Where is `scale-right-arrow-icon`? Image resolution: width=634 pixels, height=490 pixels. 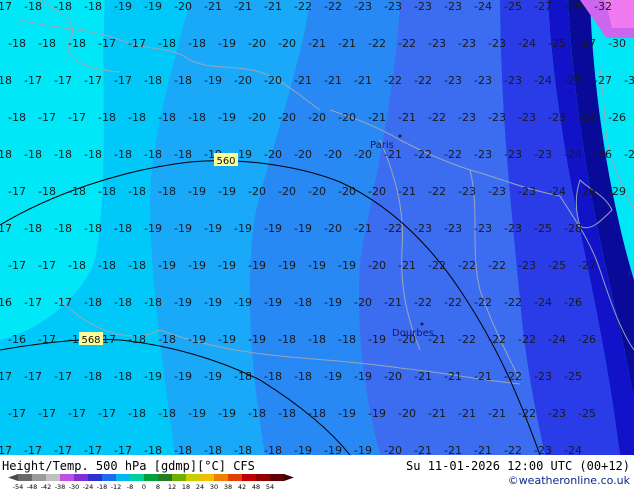 scale-right-arrow-icon is located at coordinates (289, 477).